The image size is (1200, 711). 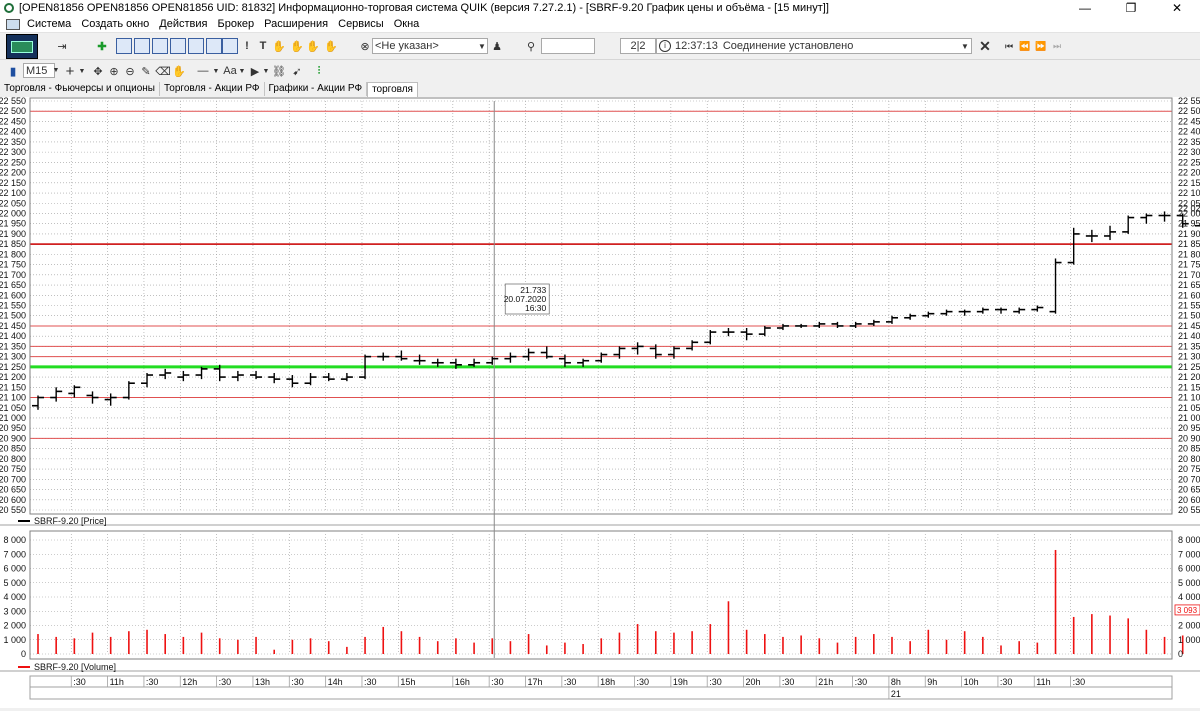 I want to click on menu-system: Система, so click(x=49, y=24).